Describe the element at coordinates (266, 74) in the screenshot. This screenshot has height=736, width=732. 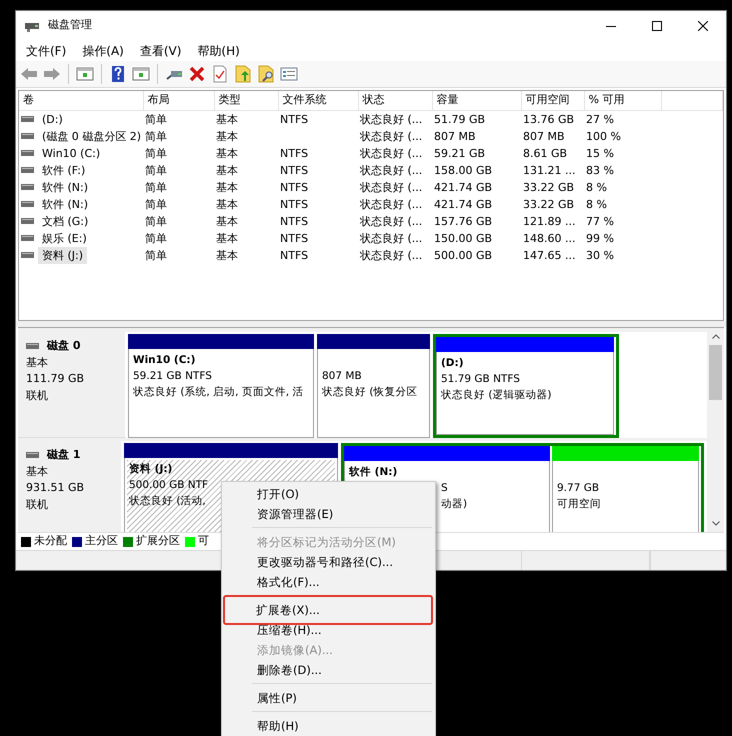
I see `folder-search-icon` at that location.